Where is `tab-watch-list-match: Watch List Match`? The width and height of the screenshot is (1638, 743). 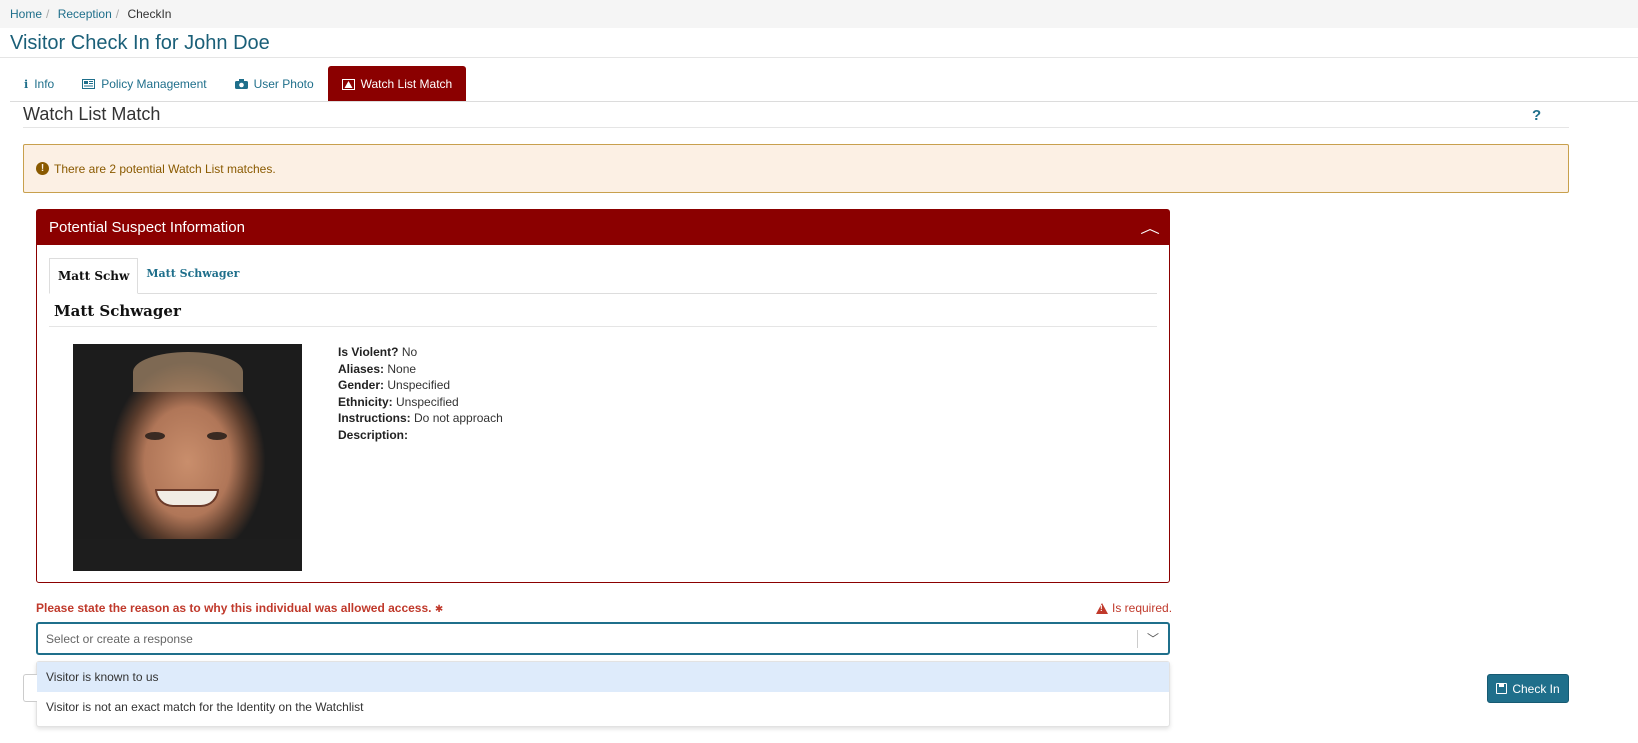
tab-watch-list-match: Watch List Match is located at coordinates (397, 84).